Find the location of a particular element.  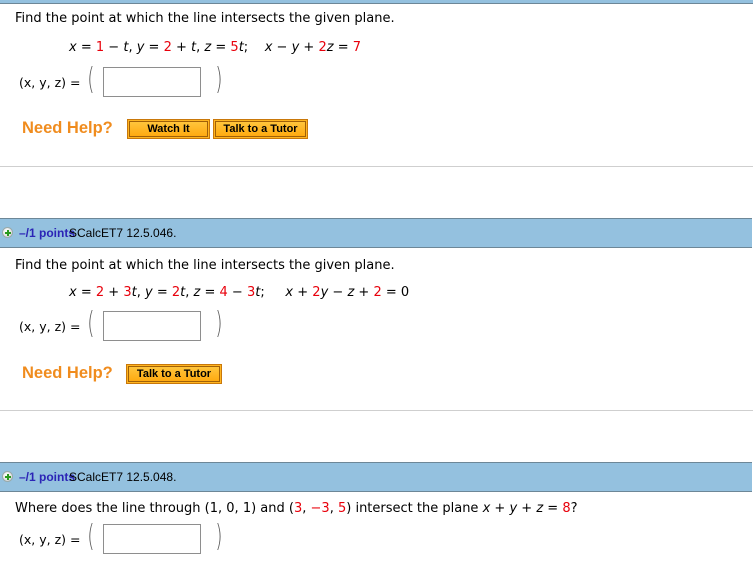

question-header-band-top is located at coordinates (376, 2).